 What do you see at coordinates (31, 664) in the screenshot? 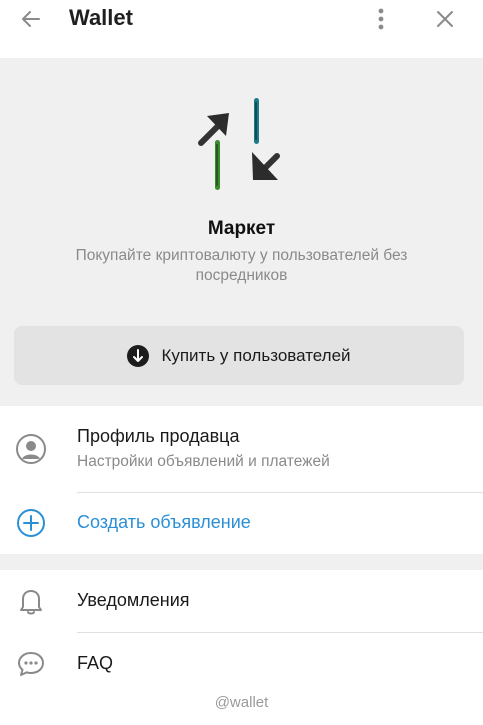
I see `chat-bubble-icon` at bounding box center [31, 664].